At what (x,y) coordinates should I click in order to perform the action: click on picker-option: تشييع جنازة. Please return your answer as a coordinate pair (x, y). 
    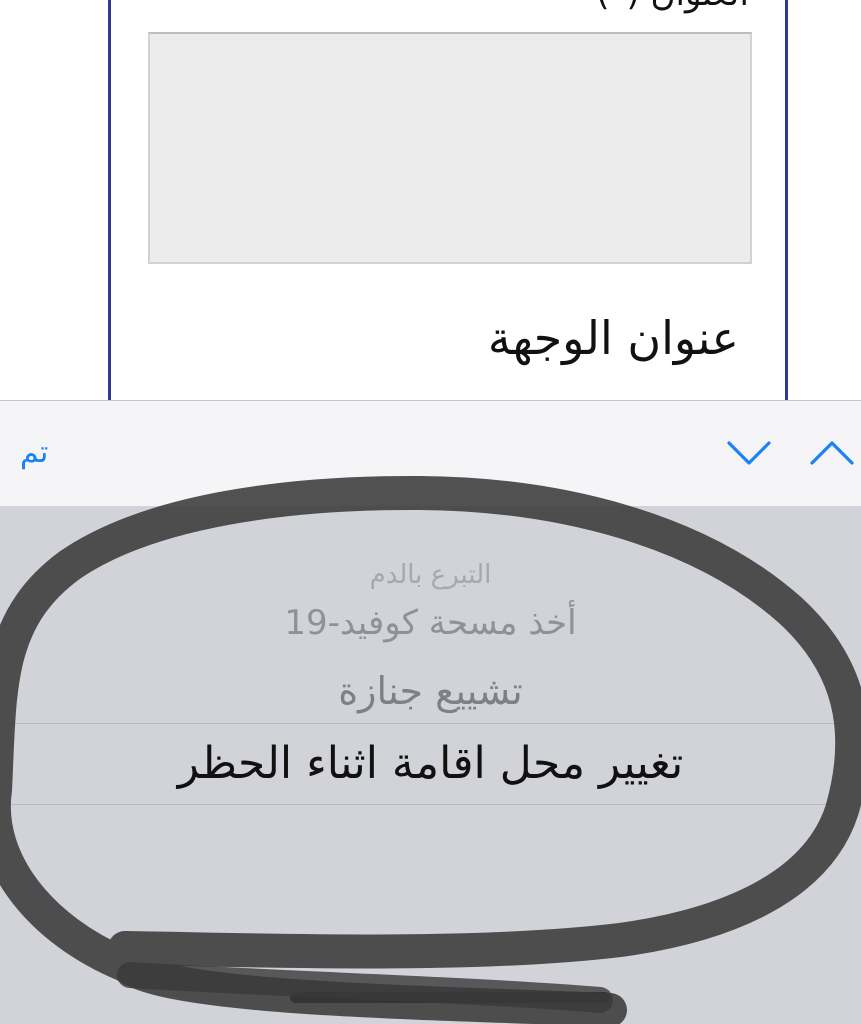
    Looking at the image, I should click on (430, 691).